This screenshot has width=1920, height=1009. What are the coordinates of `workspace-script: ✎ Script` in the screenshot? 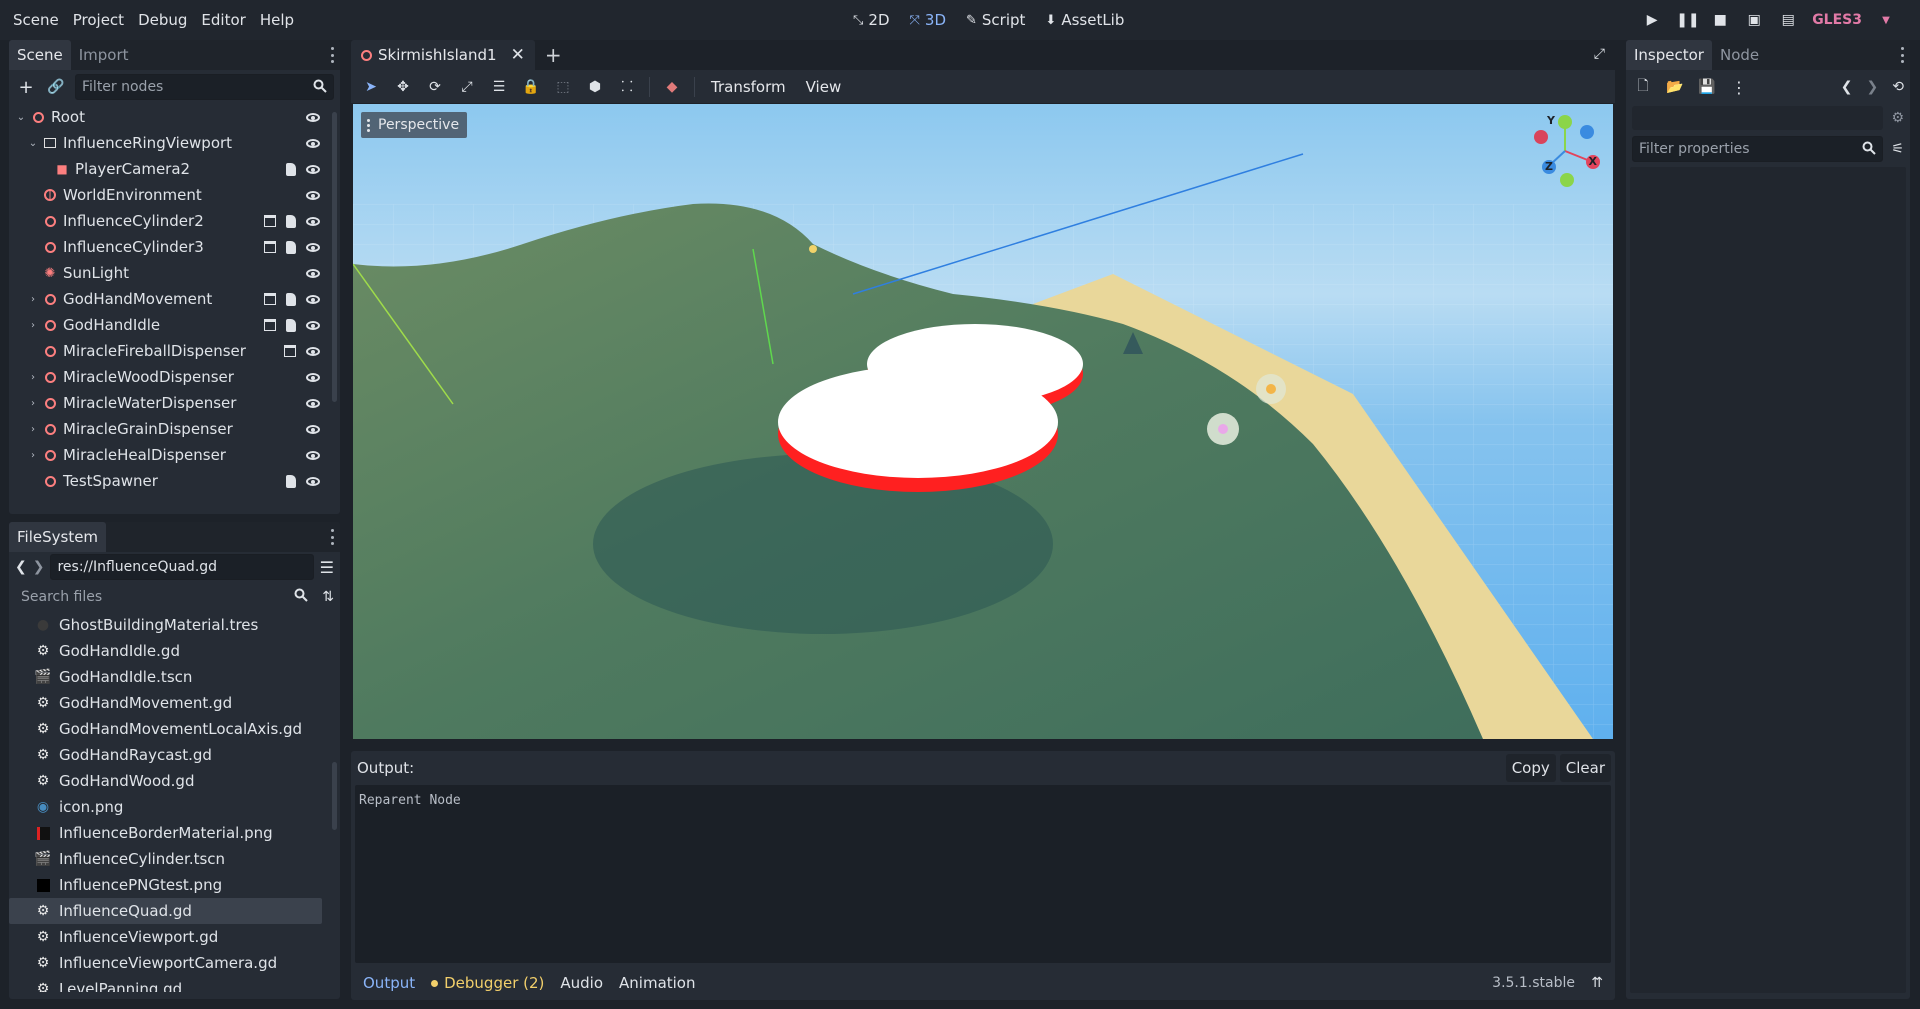 It's located at (995, 20).